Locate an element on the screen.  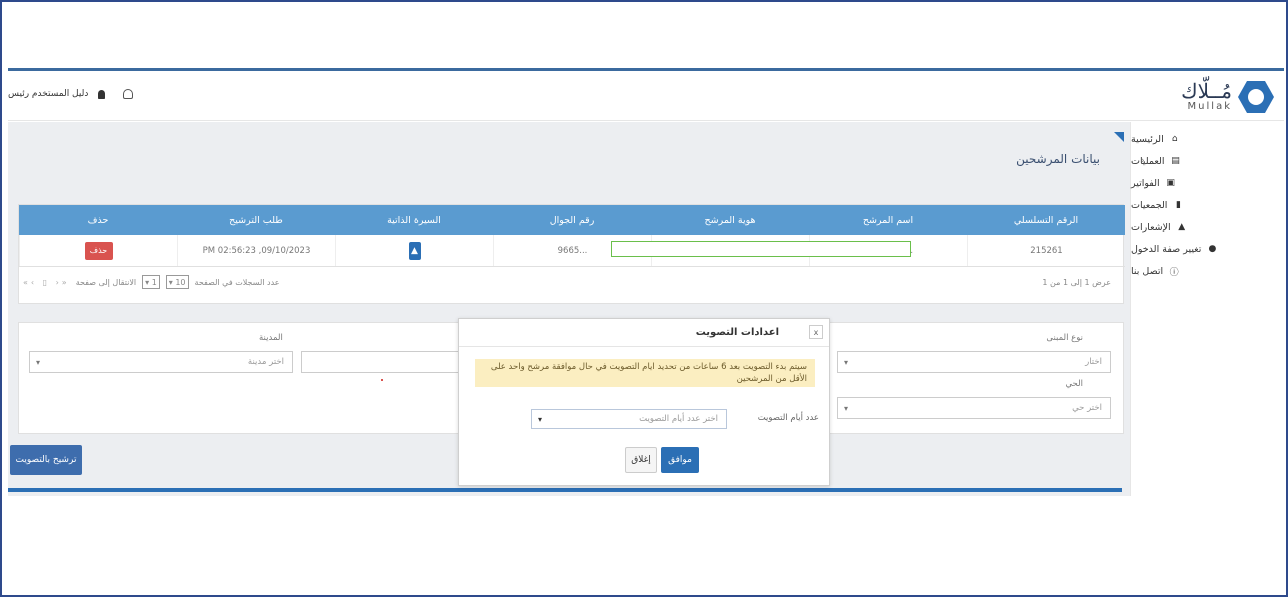
sidebar-item-invoices: ▣ الفواتير is located at coordinates (1207, 183).